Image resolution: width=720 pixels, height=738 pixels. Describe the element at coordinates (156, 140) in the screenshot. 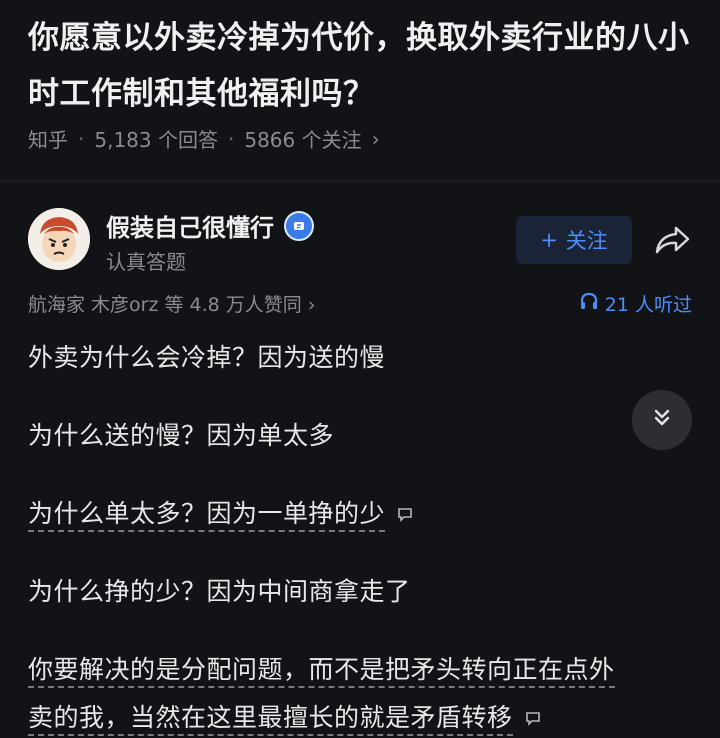

I see `answer-count: 5,183 个回答` at that location.